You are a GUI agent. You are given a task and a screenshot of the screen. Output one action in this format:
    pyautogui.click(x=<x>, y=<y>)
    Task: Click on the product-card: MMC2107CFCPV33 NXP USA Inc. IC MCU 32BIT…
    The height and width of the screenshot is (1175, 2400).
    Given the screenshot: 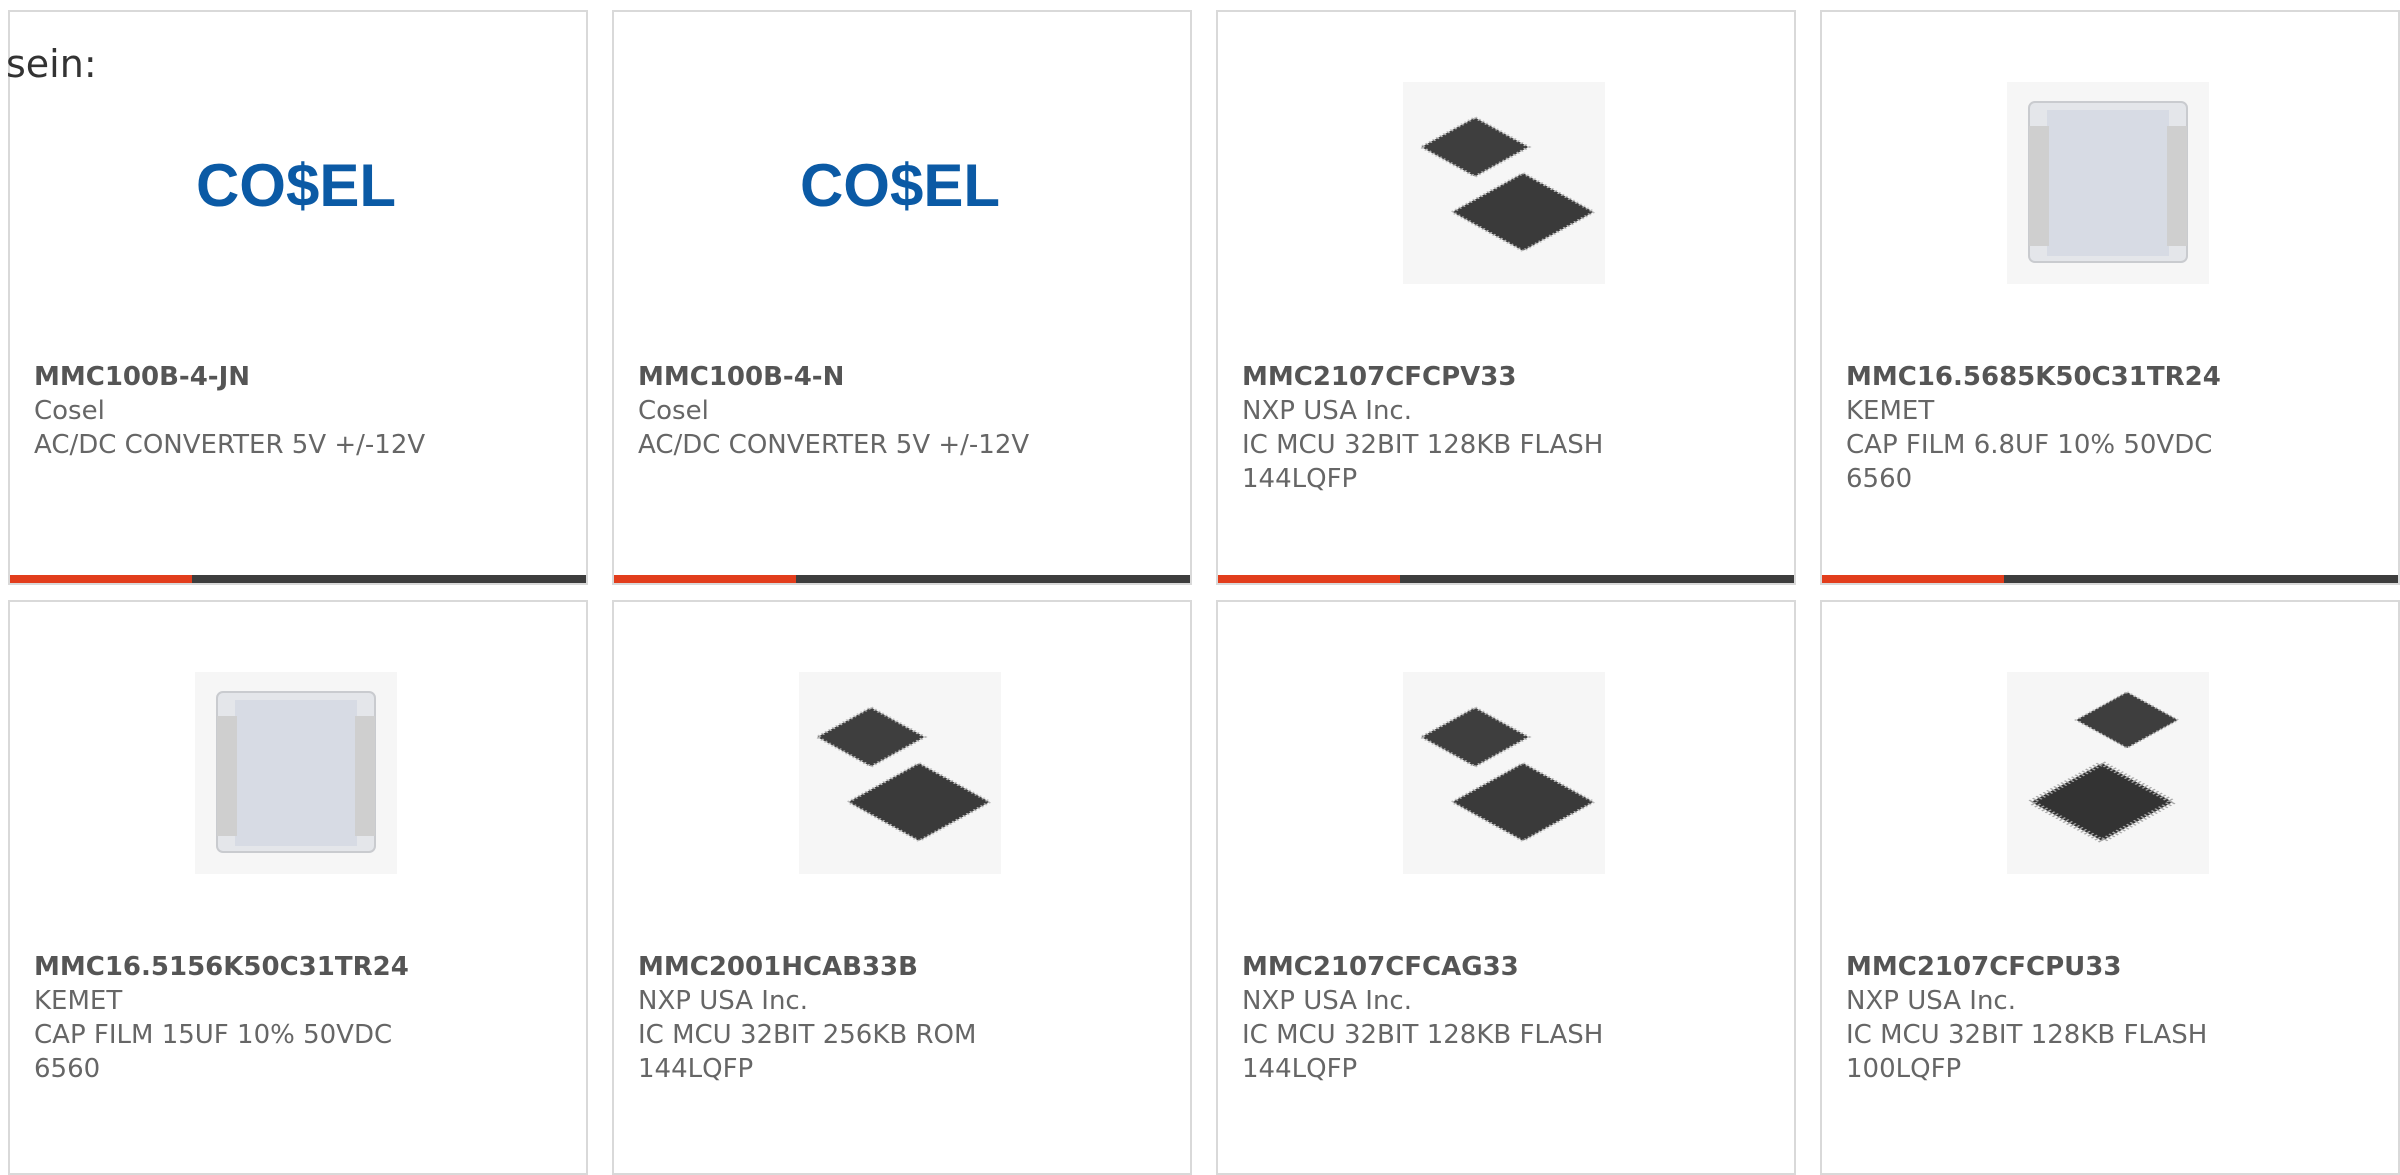 What is the action you would take?
    pyautogui.click(x=1506, y=297)
    